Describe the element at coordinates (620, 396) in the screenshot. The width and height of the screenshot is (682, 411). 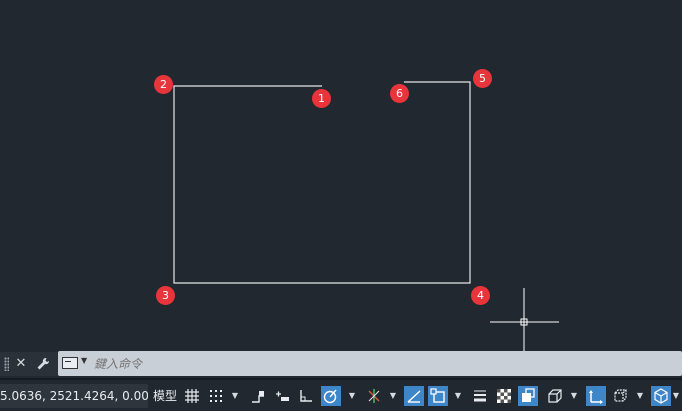
I see `selection-filter-icon` at that location.